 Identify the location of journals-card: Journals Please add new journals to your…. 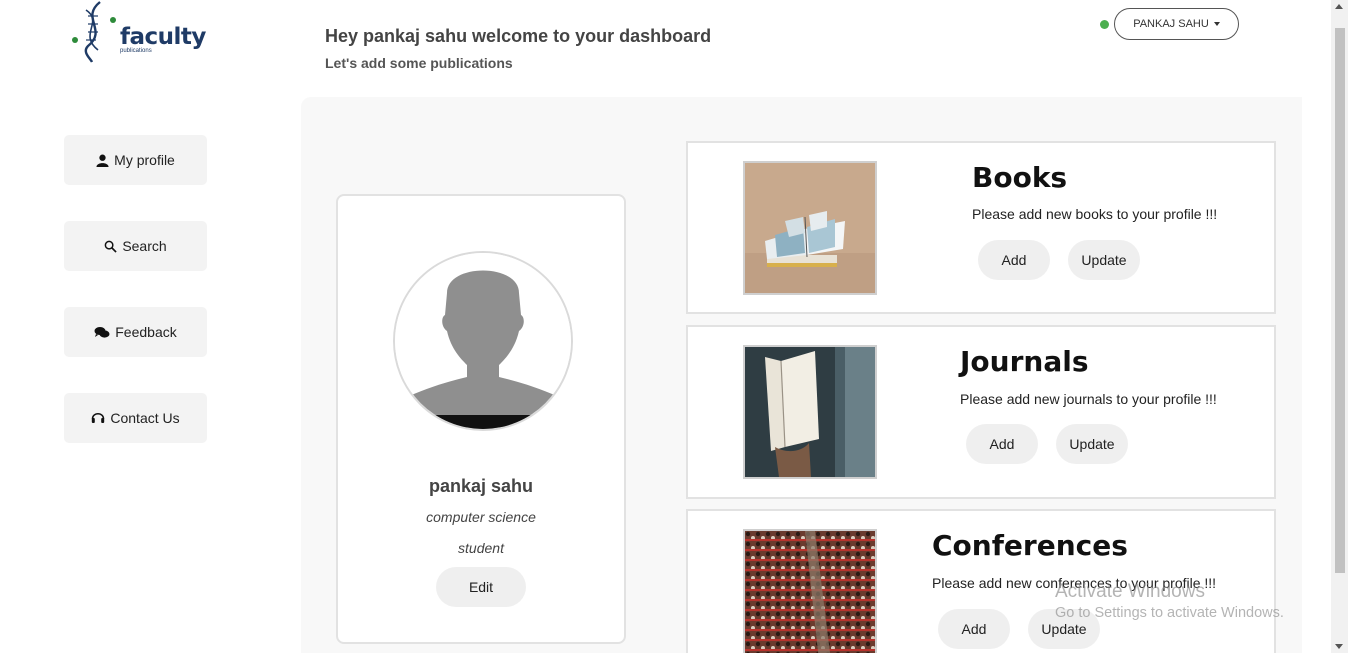
(981, 412).